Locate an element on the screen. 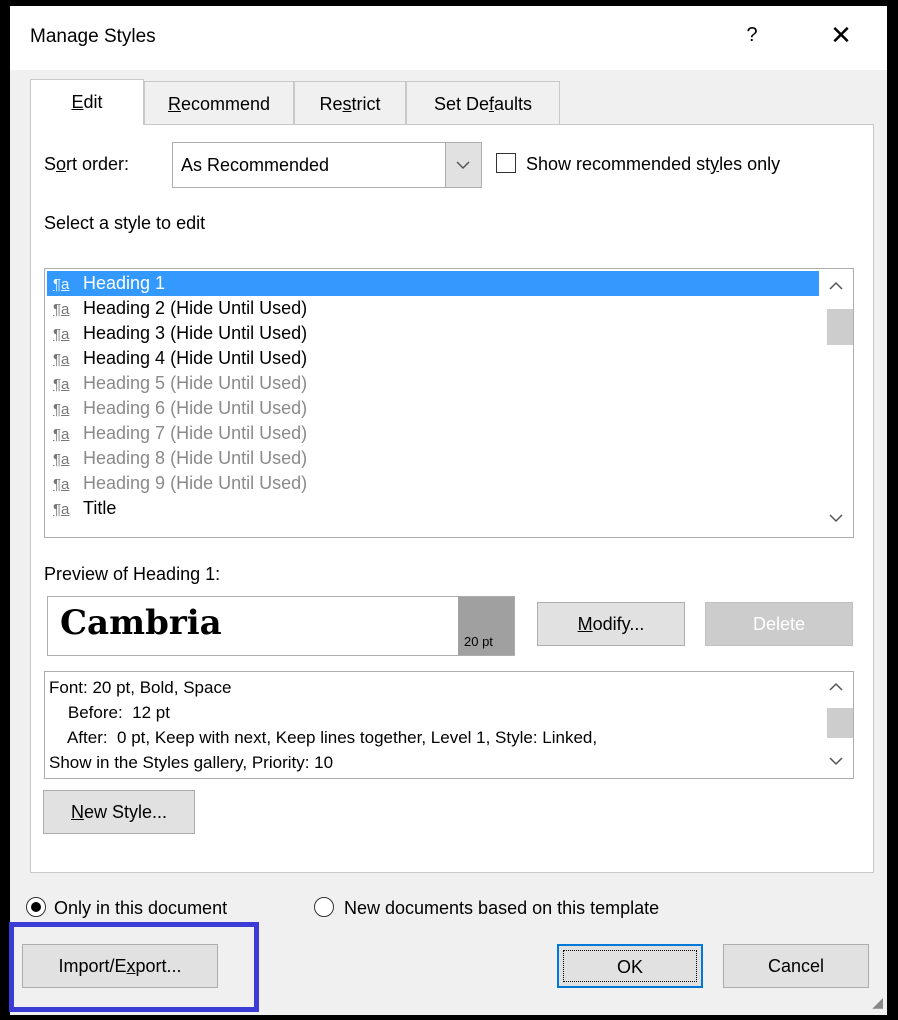  focus-rectangle is located at coordinates (630, 966).